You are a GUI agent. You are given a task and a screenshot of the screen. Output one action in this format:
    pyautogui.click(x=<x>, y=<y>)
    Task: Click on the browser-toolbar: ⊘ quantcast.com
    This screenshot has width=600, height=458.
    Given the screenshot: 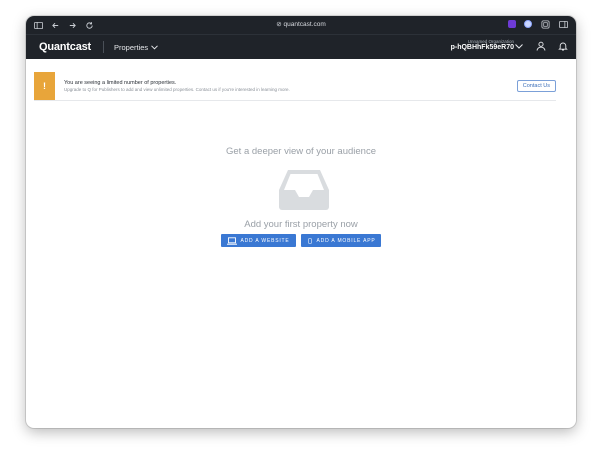 What is the action you would take?
    pyautogui.click(x=301, y=25)
    